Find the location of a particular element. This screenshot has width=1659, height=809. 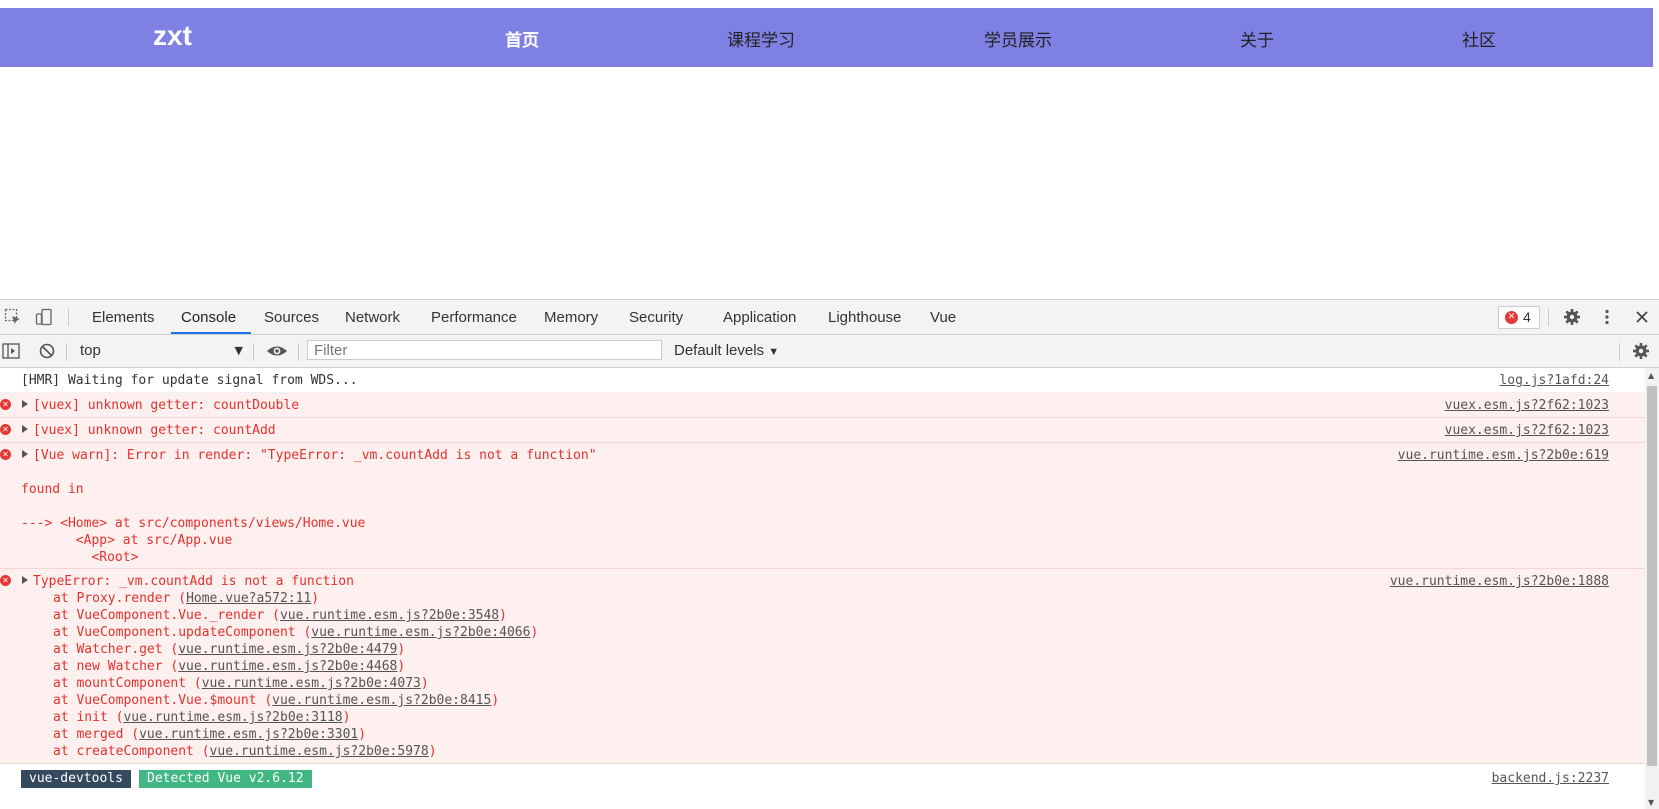

source-link: vue.runtime.esm.js?2b0e:619 is located at coordinates (1503, 455).